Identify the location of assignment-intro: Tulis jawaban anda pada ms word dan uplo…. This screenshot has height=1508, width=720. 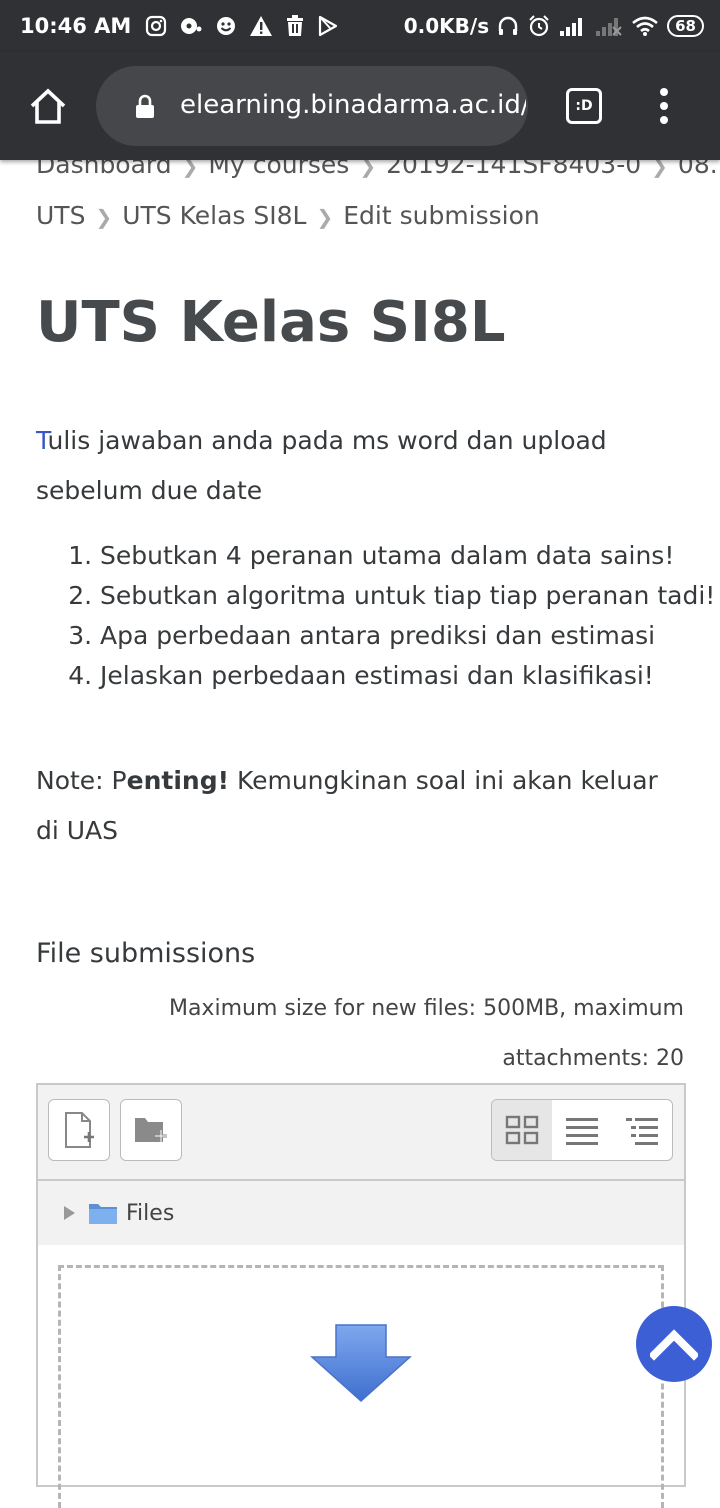
(361, 466).